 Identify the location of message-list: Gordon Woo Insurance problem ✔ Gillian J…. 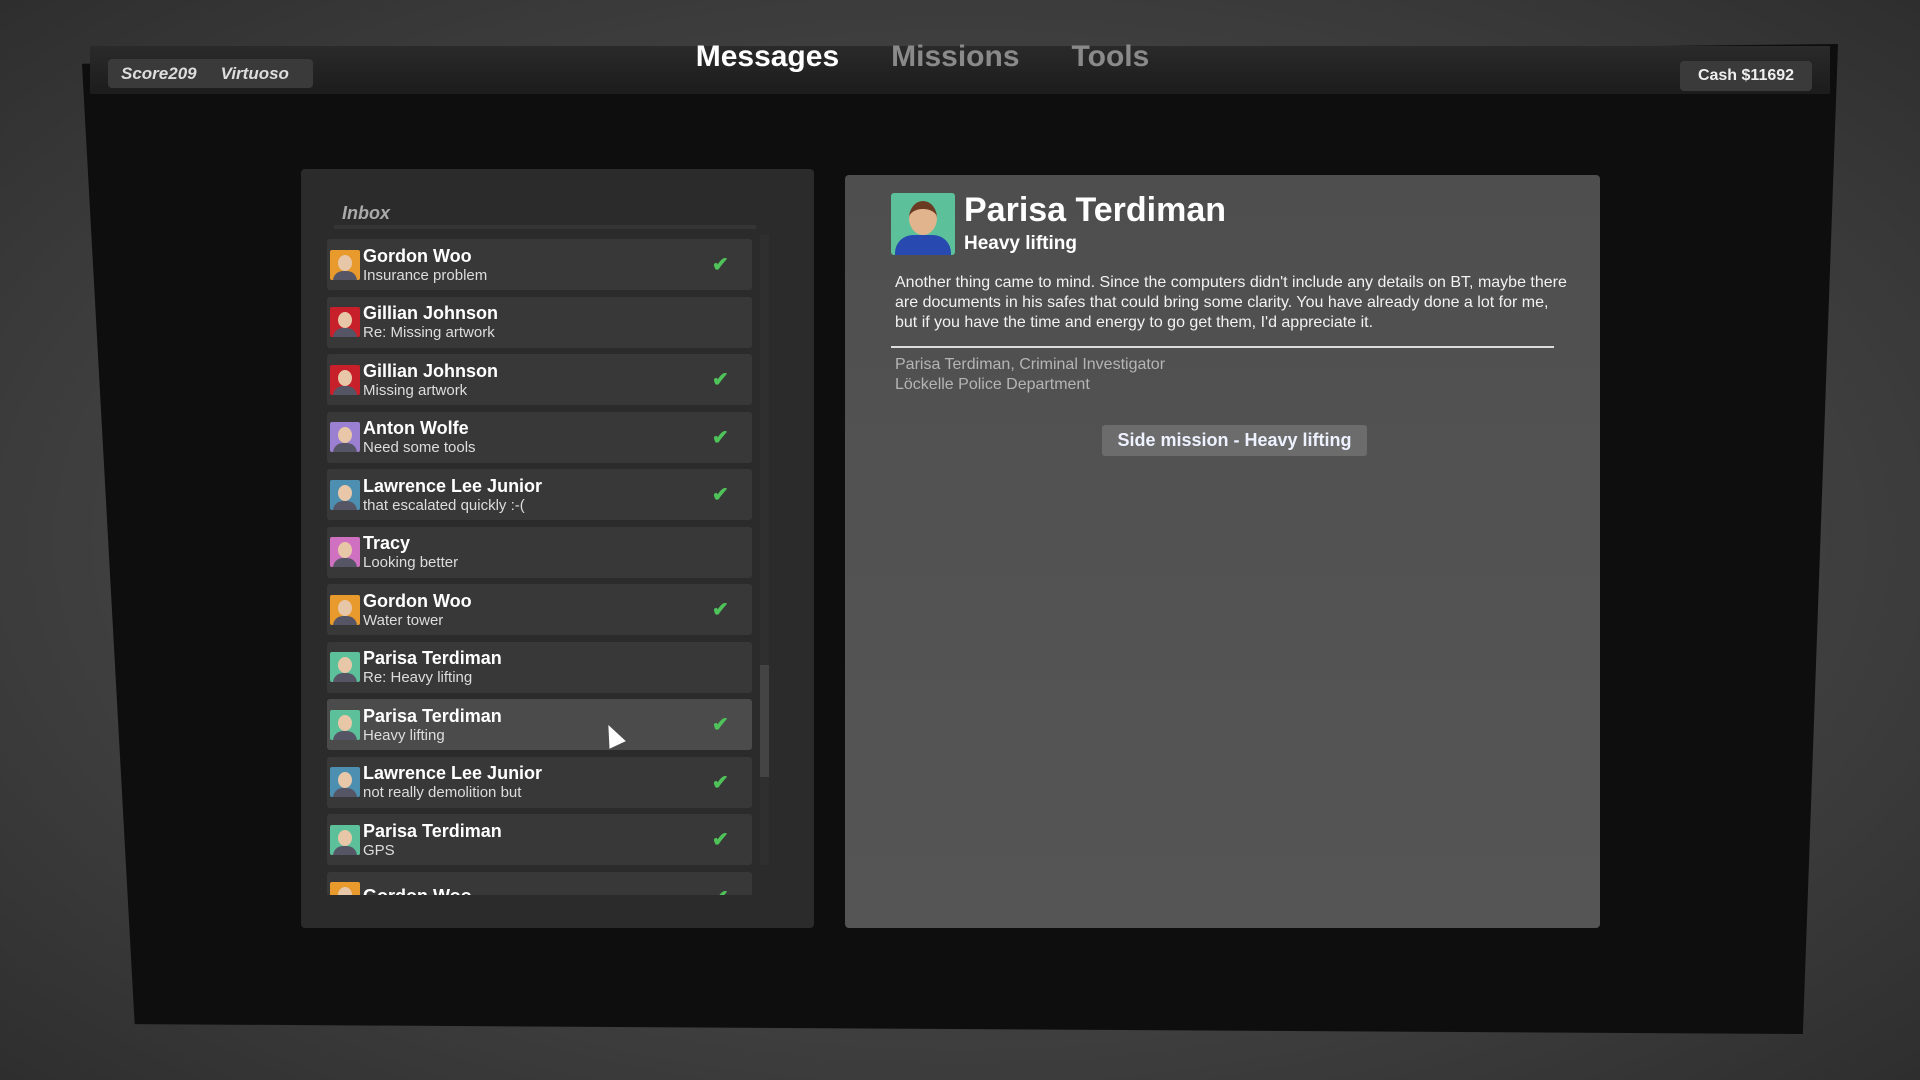
(539, 565).